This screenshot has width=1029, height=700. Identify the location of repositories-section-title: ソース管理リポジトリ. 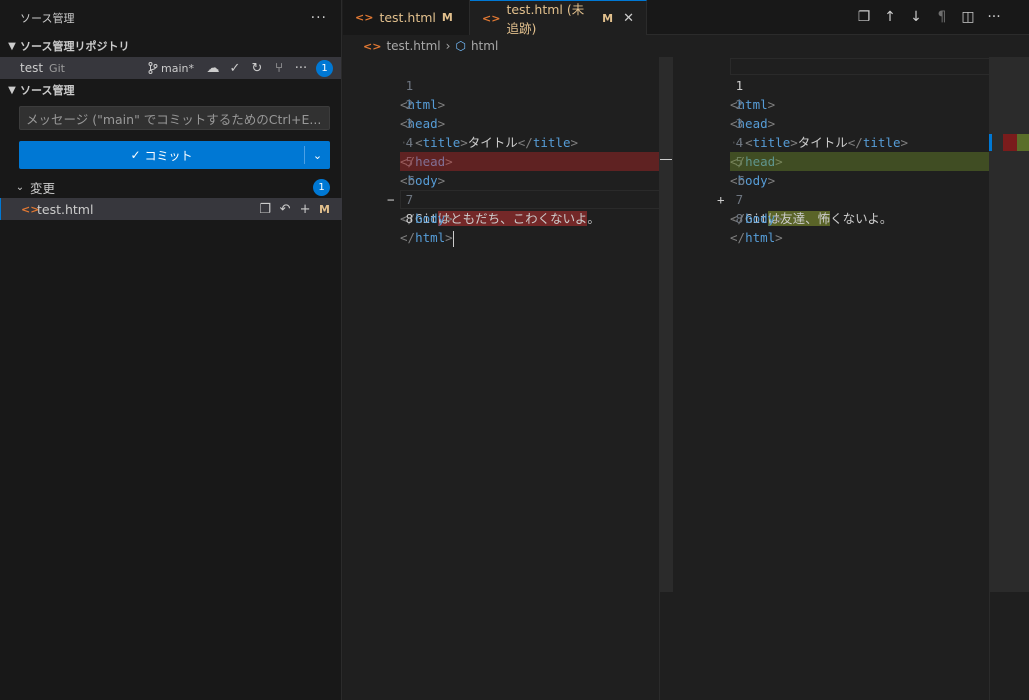
(75, 46).